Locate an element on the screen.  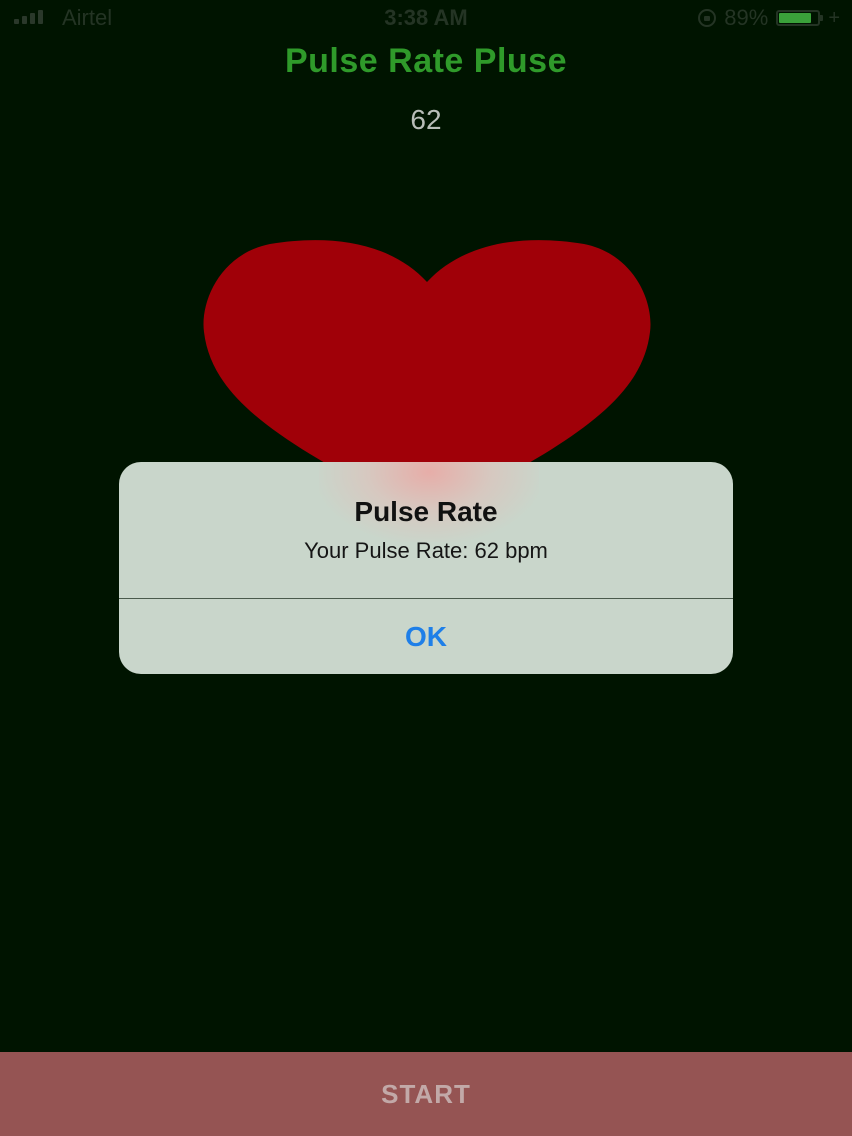
charging-icon: + is located at coordinates (834, 17).